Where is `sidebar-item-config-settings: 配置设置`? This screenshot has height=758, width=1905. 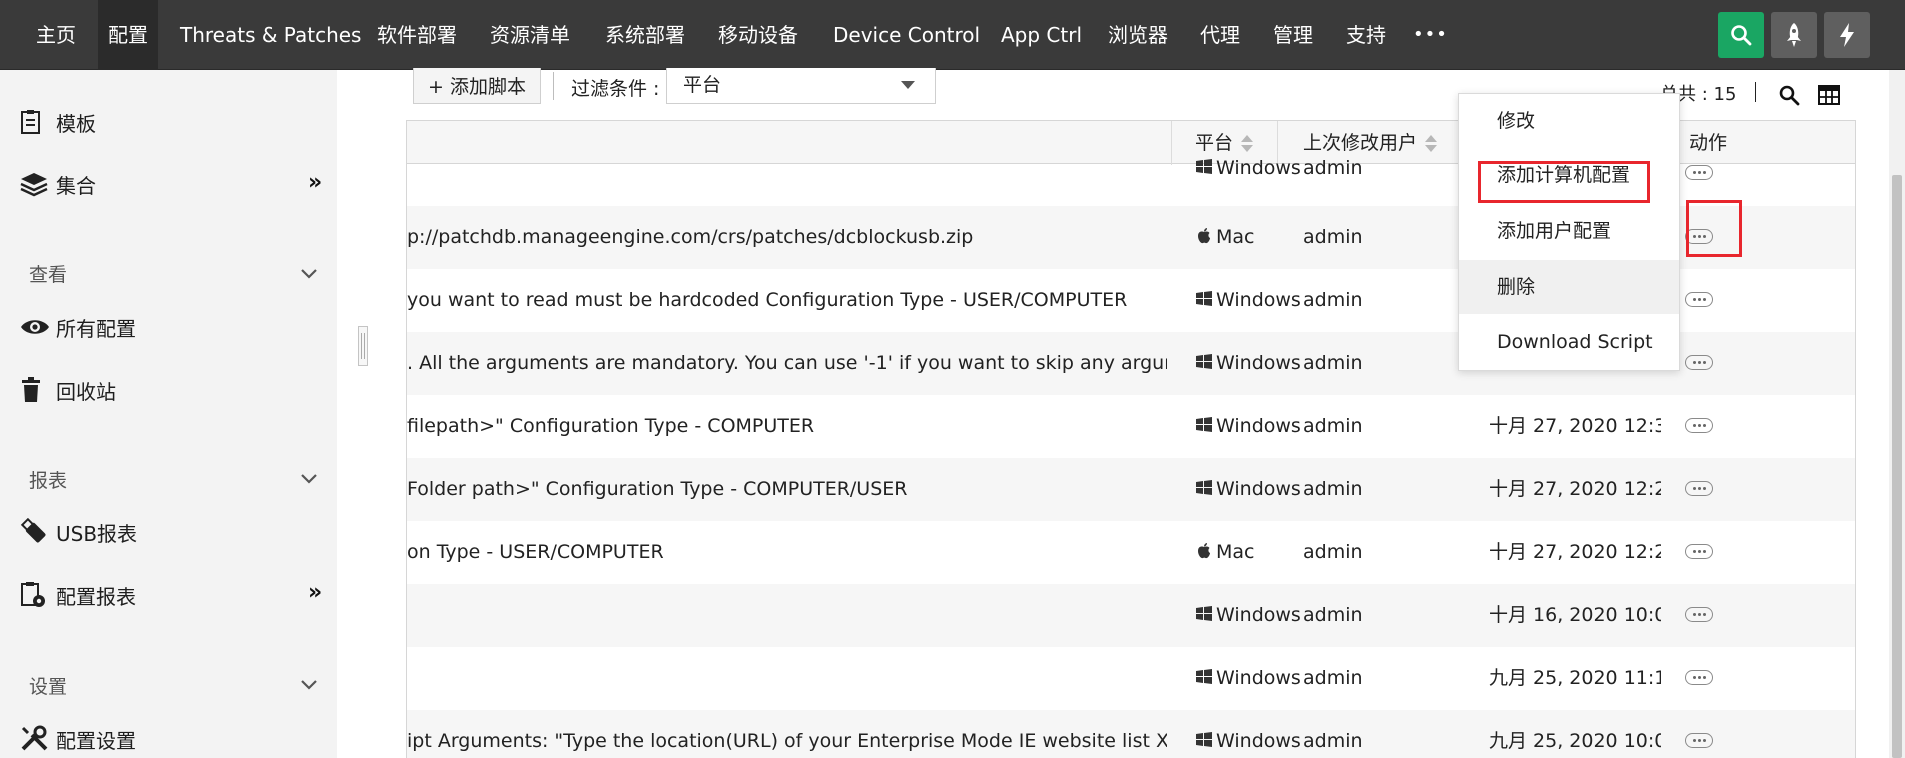
sidebar-item-config-settings: 配置设置 is located at coordinates (78, 738).